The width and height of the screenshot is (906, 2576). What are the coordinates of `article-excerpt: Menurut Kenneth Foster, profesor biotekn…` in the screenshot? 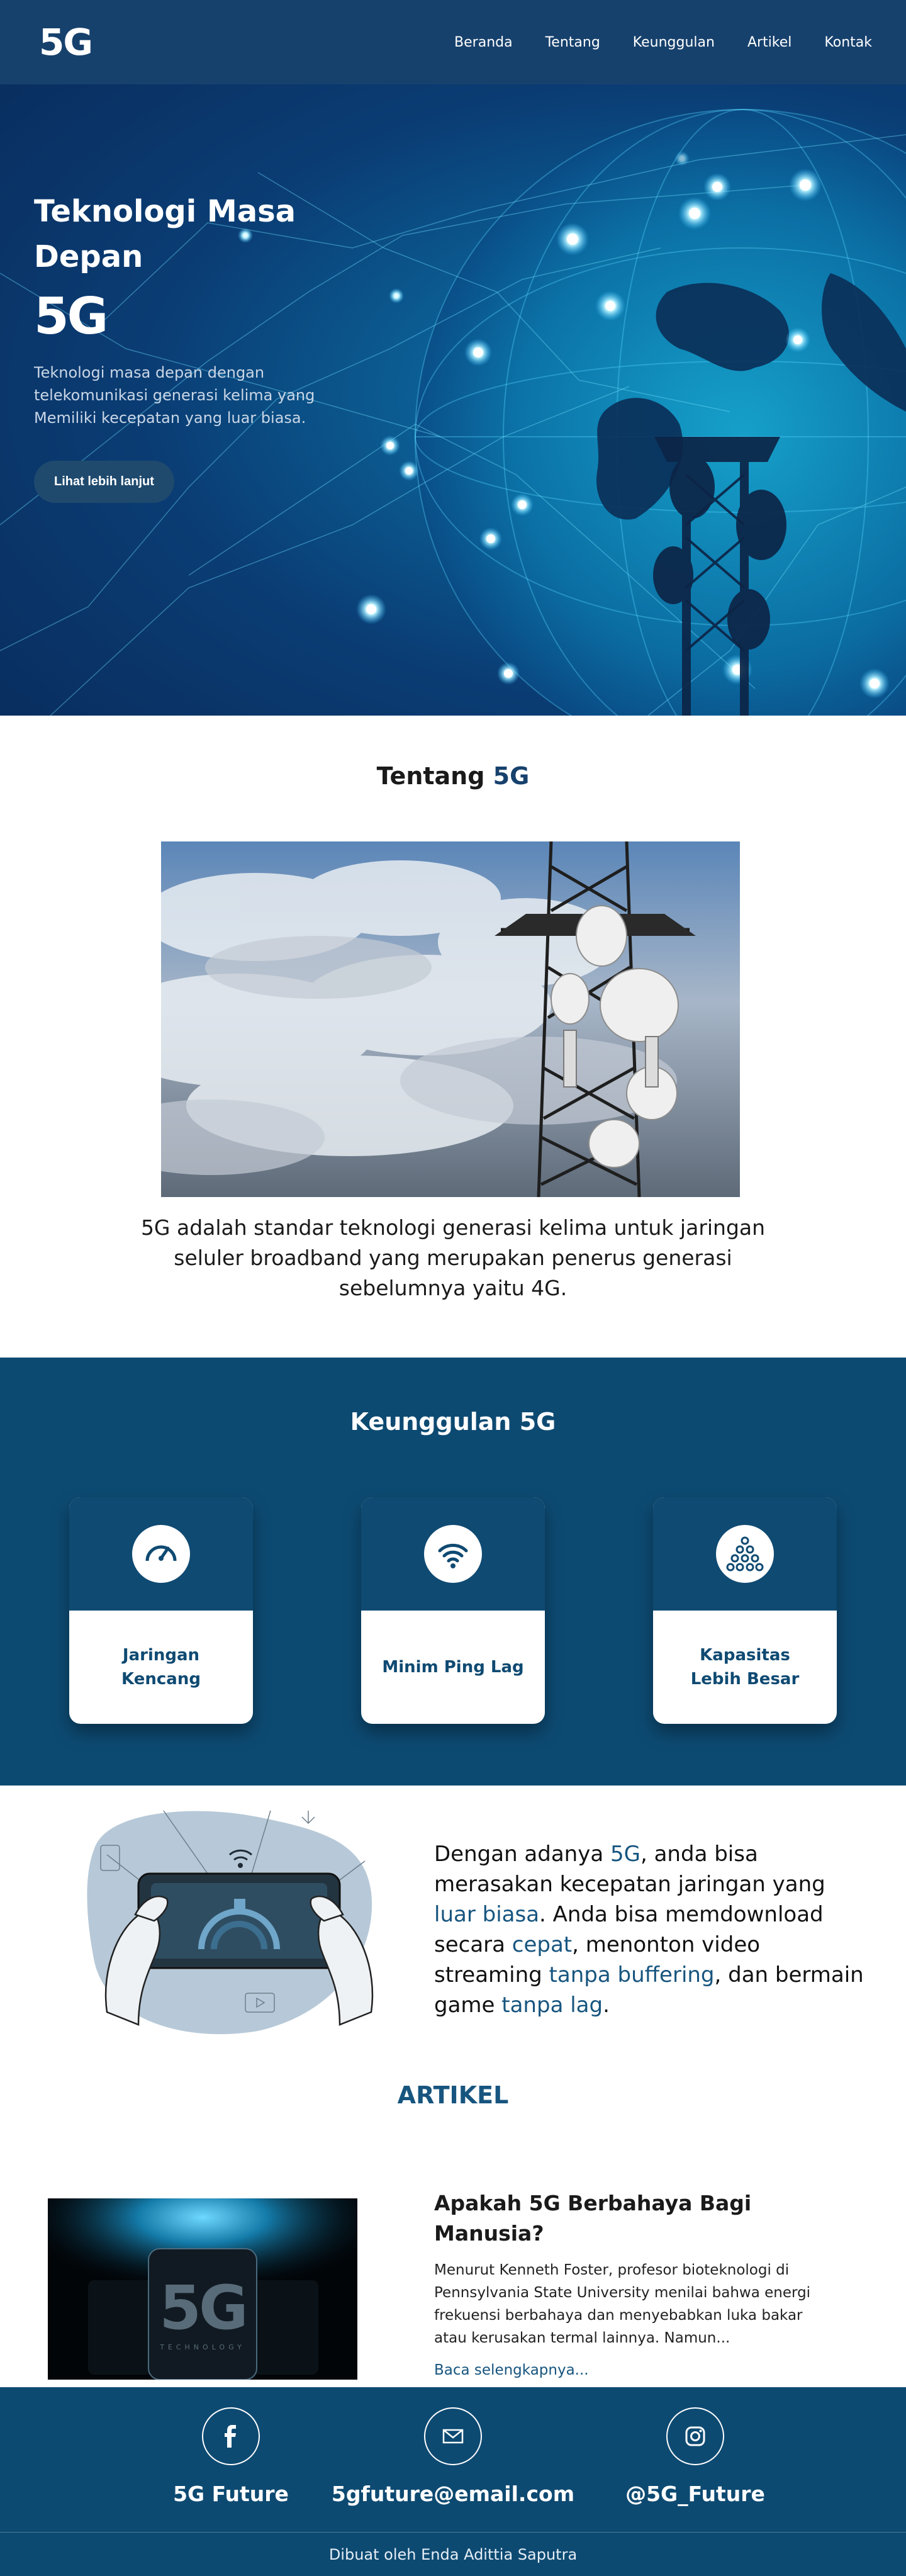 It's located at (622, 2304).